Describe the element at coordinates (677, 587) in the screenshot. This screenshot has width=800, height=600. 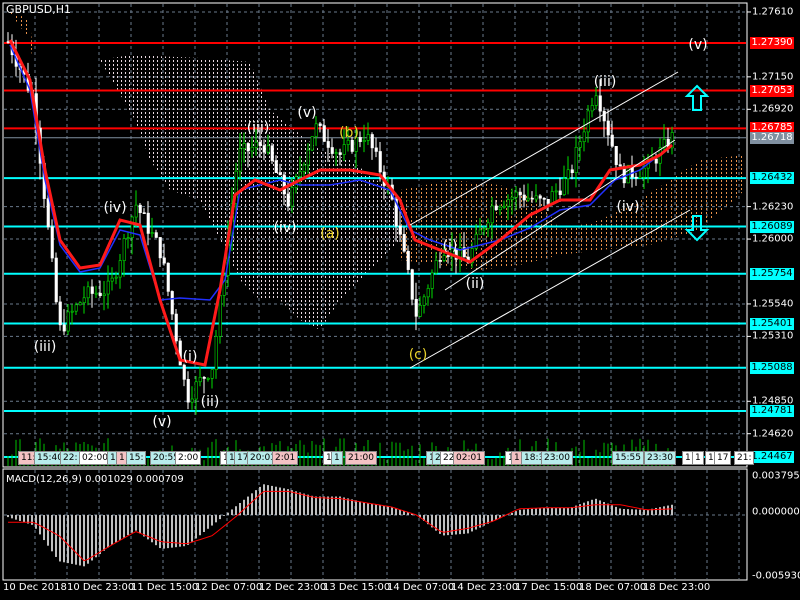
I see `time-axis-label: 18 Dec 23:00` at that location.